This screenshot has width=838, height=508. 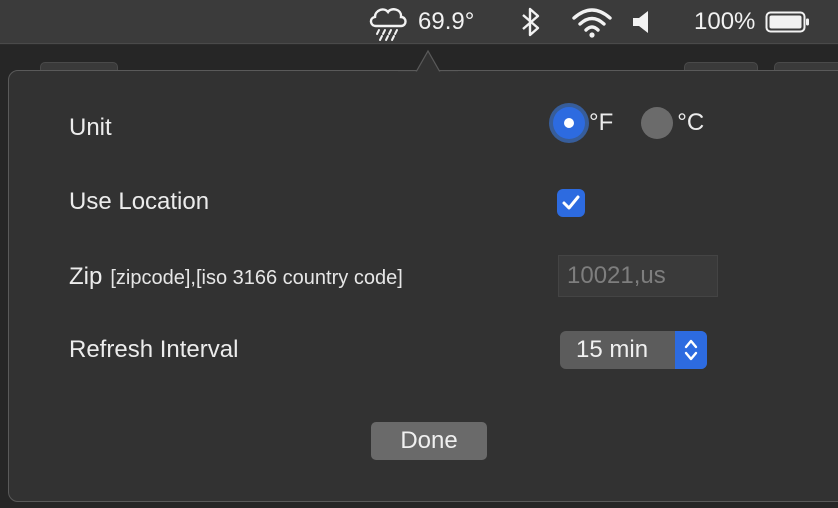 I want to click on celsius-label: °C, so click(x=690, y=123).